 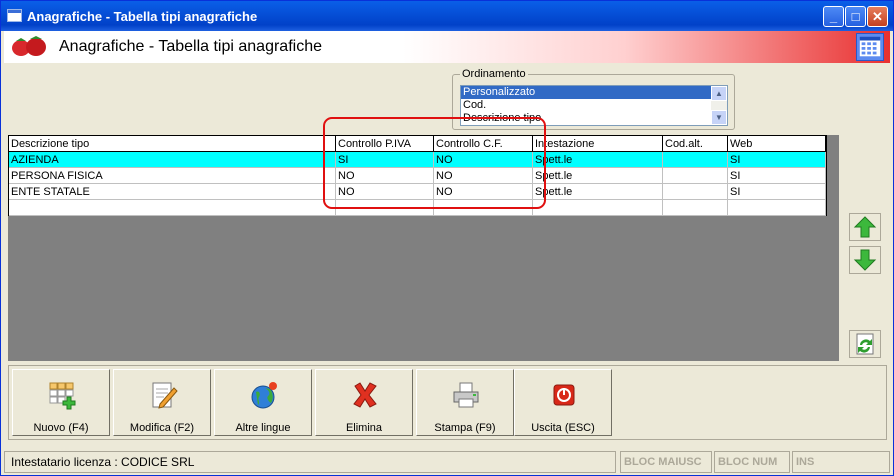 What do you see at coordinates (465, 428) in the screenshot?
I see `stampa-label: Stampa (F9)` at bounding box center [465, 428].